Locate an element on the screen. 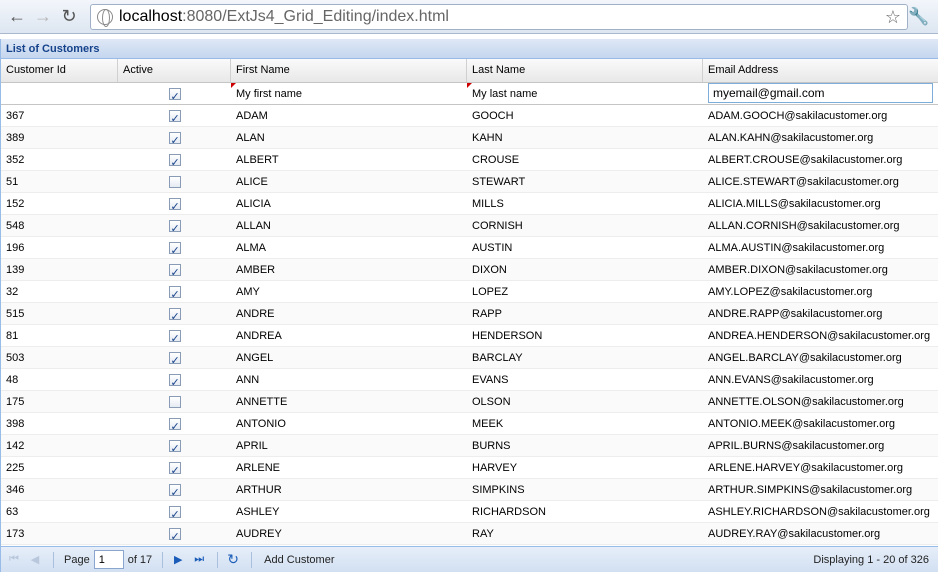  cell-last-name: HENDERSON is located at coordinates (507, 335).